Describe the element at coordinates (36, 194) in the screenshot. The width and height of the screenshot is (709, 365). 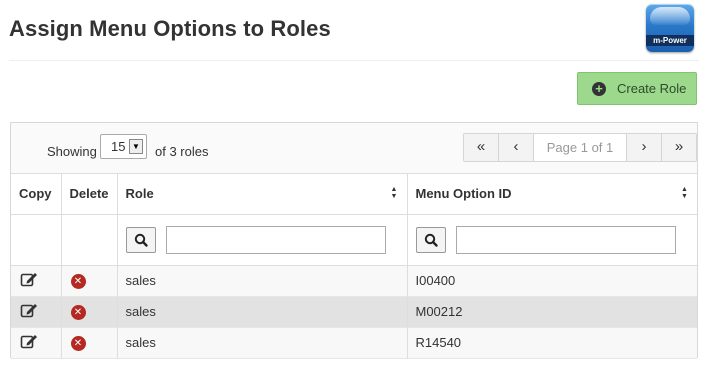
I see `column-header-copy: Copy` at that location.